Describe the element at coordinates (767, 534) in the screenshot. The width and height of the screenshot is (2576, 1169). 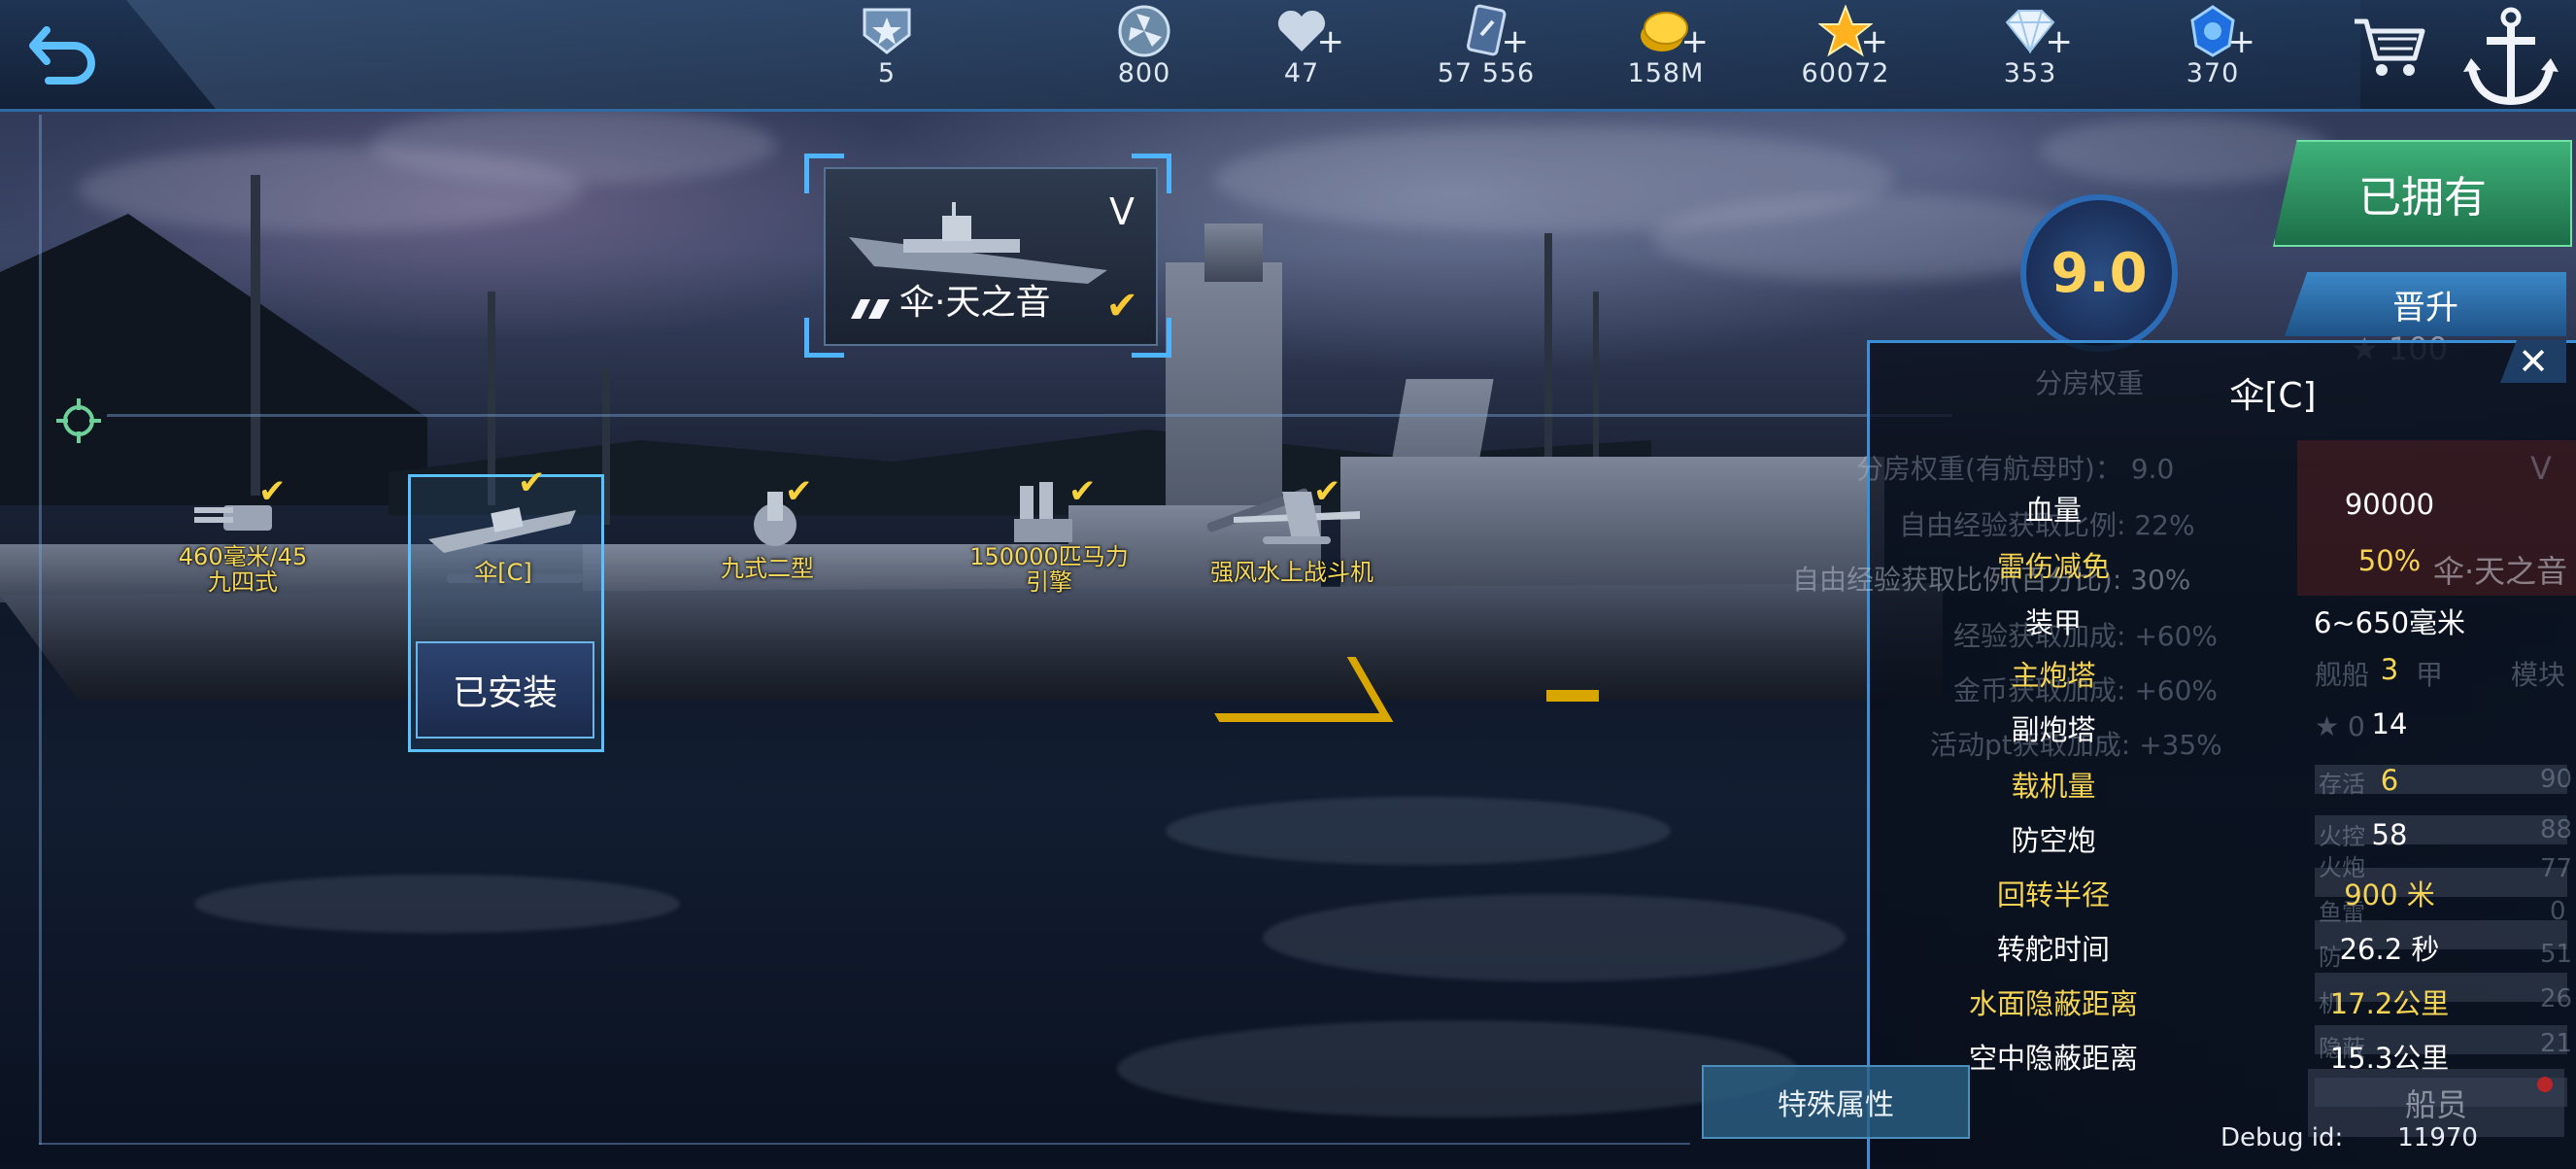
I see `module-secondary-gun: ✔ 九式二型` at that location.